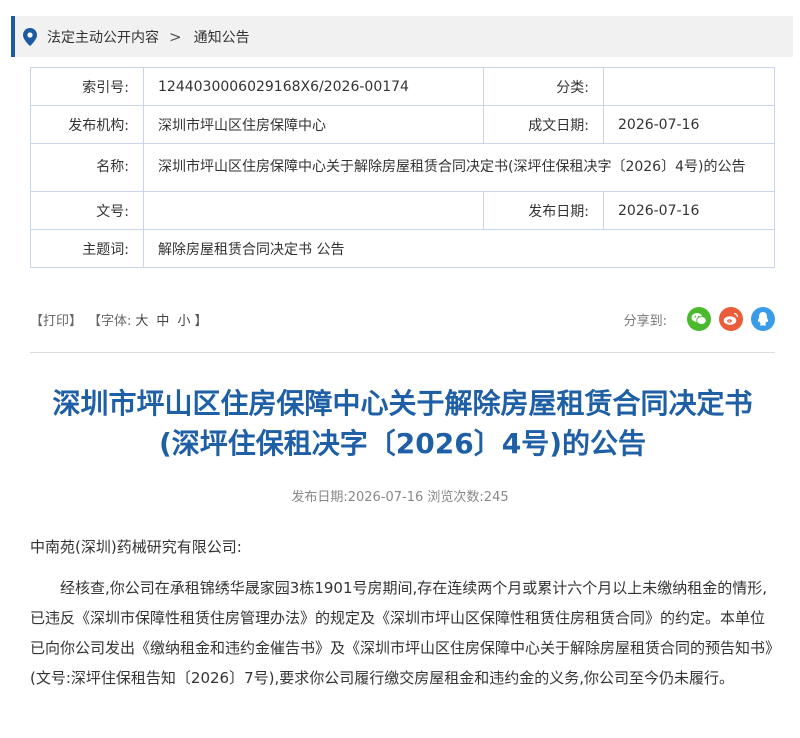  I want to click on category-value, so click(689, 86).